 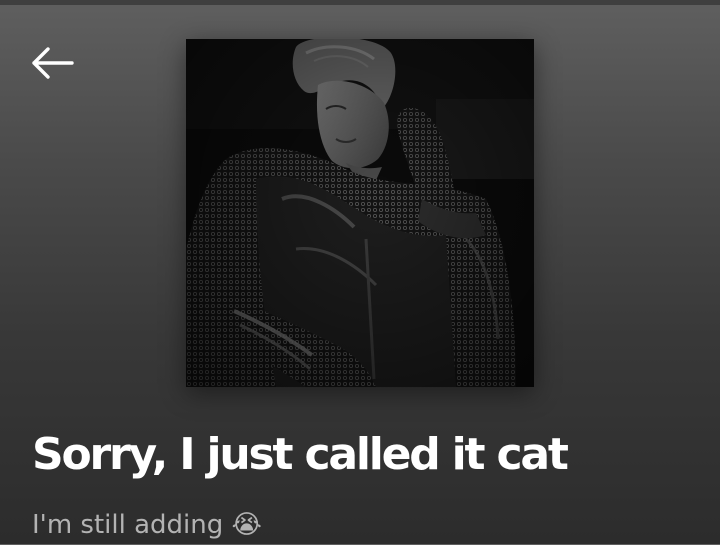 What do you see at coordinates (360, 2) in the screenshot?
I see `status-strip` at bounding box center [360, 2].